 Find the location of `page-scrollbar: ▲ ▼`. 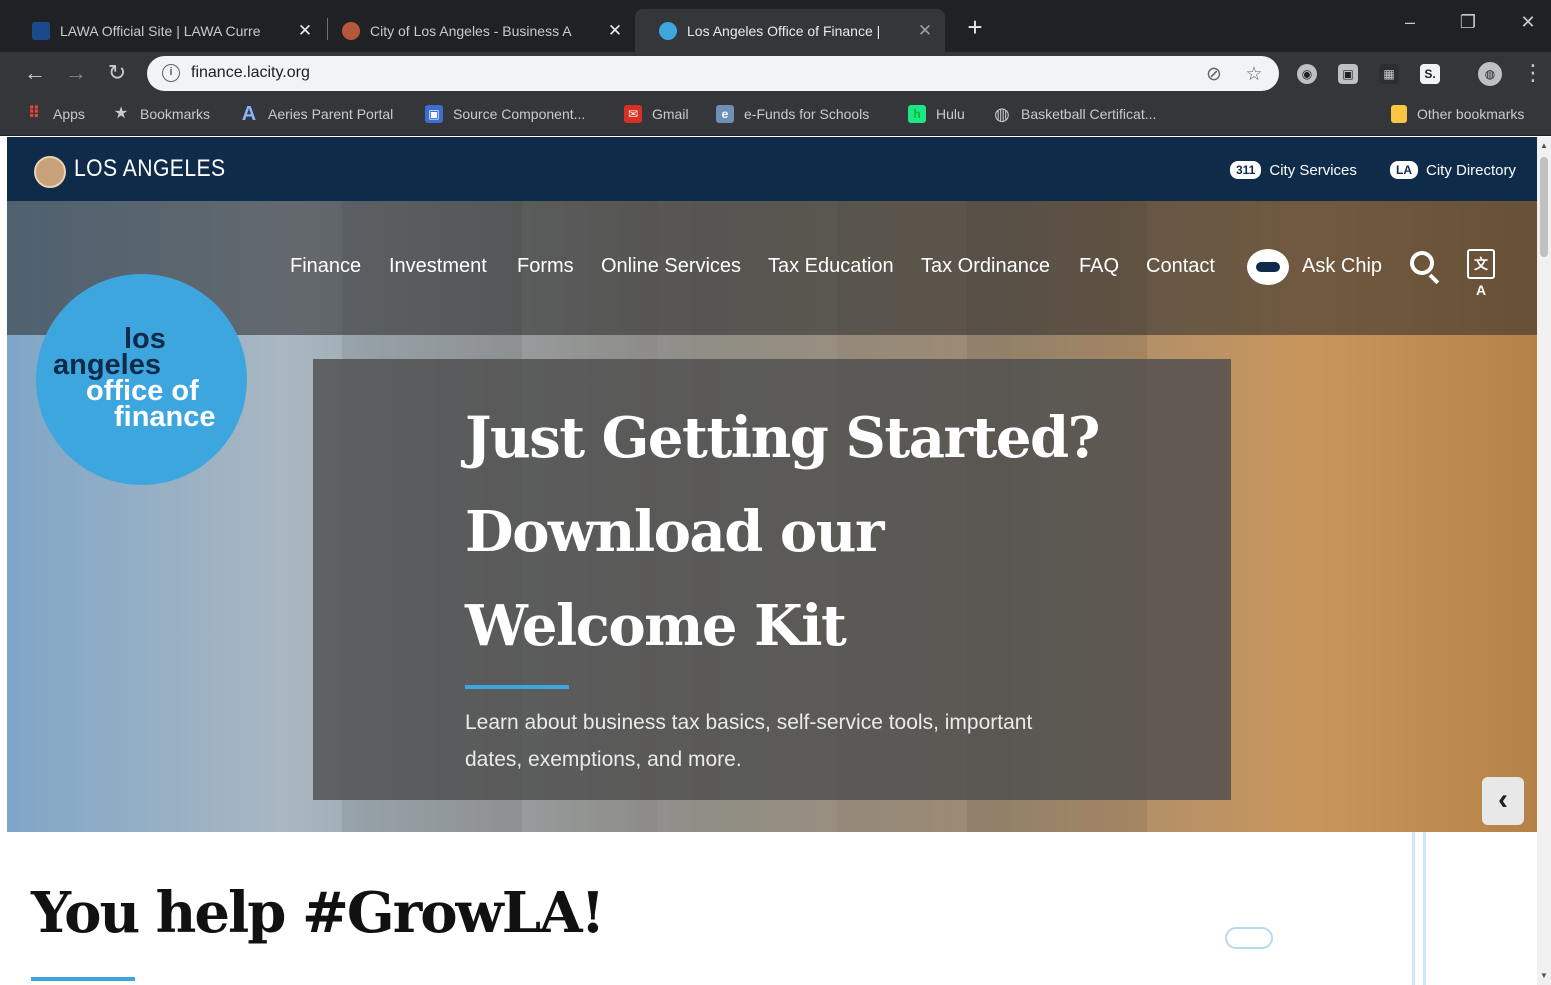

page-scrollbar: ▲ ▼ is located at coordinates (1544, 561).